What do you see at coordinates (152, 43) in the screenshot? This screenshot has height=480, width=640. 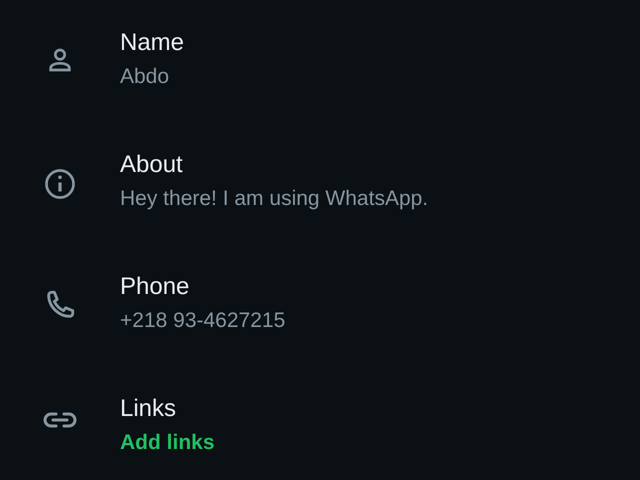 I see `field-label: Name` at bounding box center [152, 43].